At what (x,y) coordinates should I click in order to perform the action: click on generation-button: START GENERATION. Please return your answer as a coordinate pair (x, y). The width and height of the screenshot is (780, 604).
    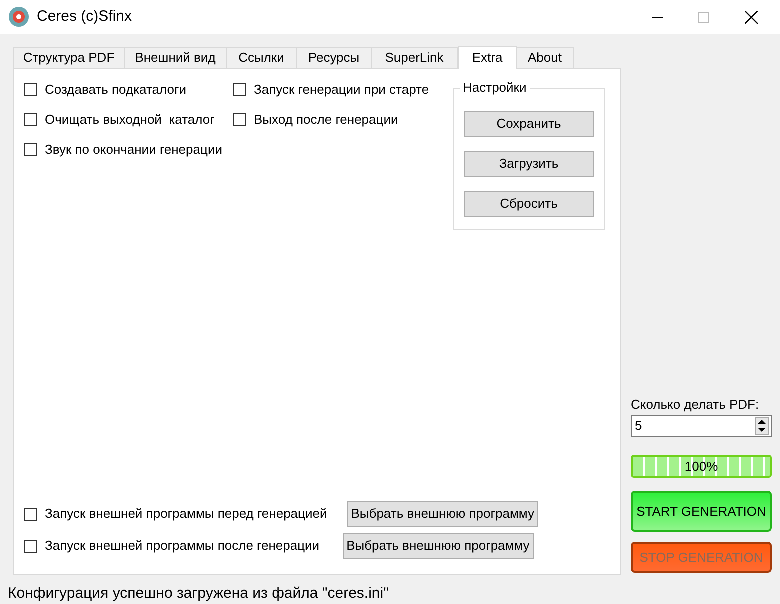
    Looking at the image, I should click on (701, 511).